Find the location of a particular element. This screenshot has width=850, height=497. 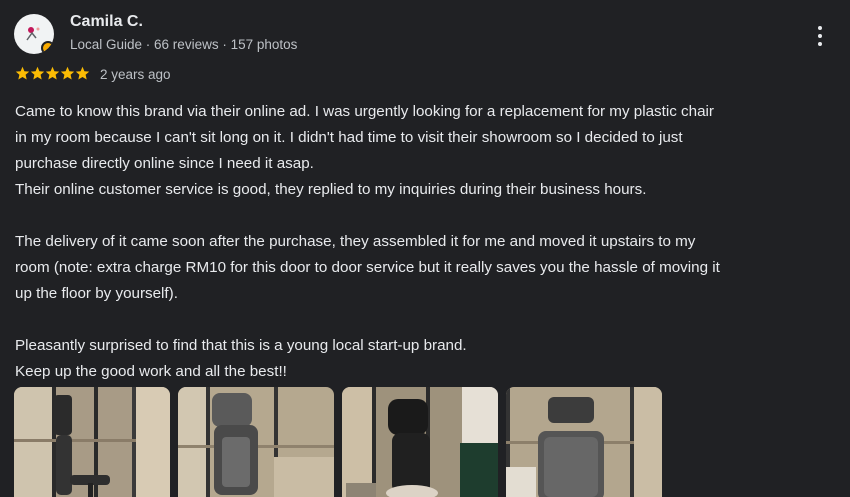

review-time: 2 years ago is located at coordinates (135, 74).